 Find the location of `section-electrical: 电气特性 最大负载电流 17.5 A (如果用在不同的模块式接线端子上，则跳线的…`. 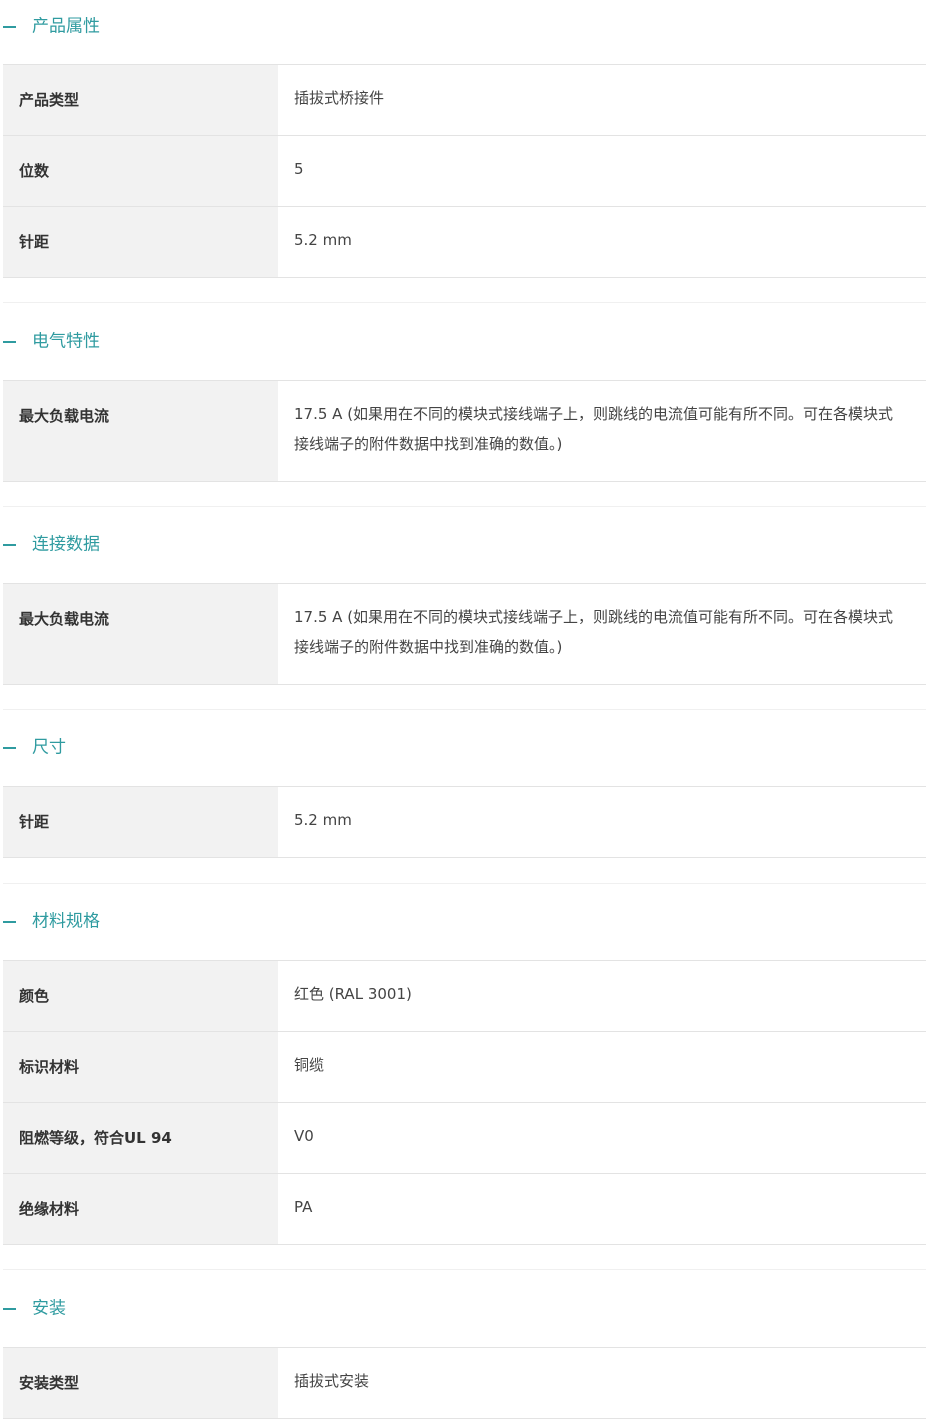

section-electrical: 电气特性 最大负载电流 17.5 A (如果用在不同的模块式接线端子上，则跳线的… is located at coordinates (465, 398).